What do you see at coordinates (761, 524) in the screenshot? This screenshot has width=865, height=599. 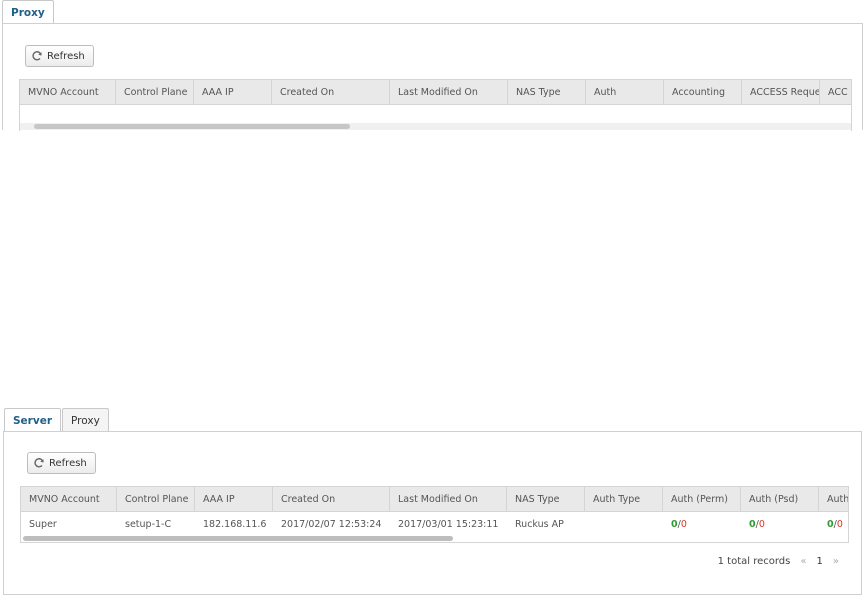 I see `auth-psd-fail-count: 0` at bounding box center [761, 524].